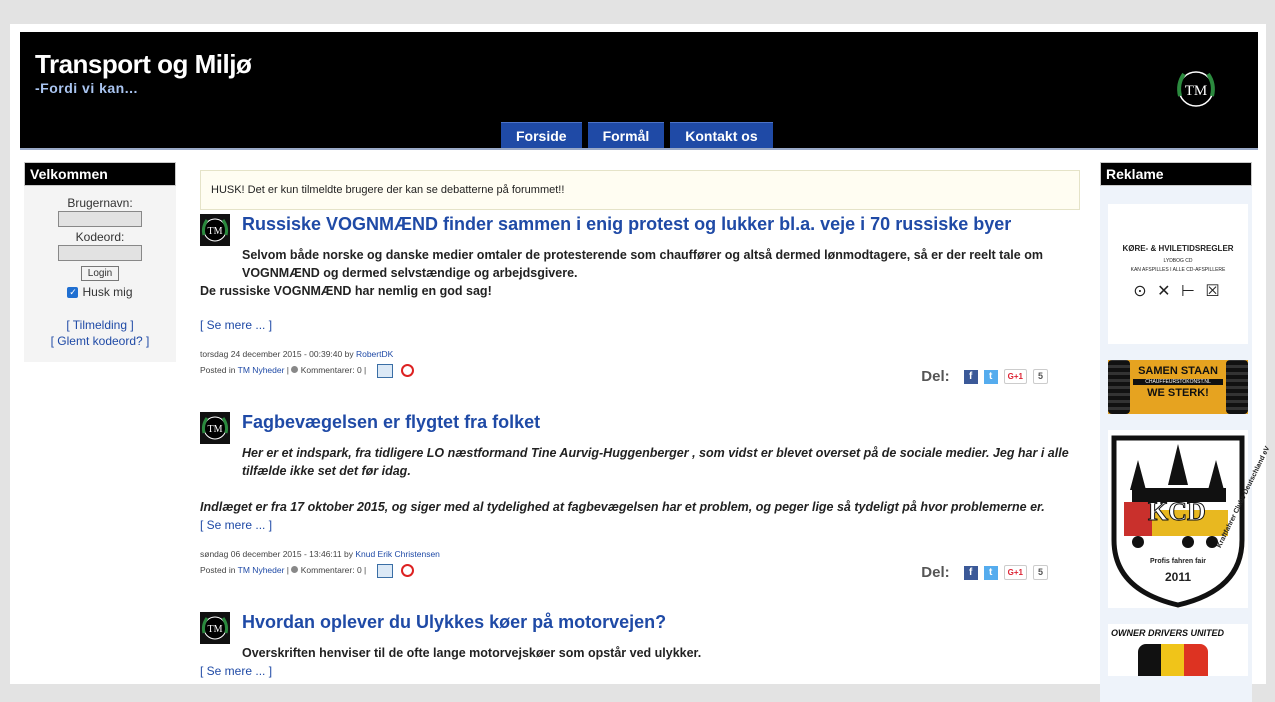  What do you see at coordinates (107, 292) in the screenshot?
I see `remember-label: Husk mig` at bounding box center [107, 292].